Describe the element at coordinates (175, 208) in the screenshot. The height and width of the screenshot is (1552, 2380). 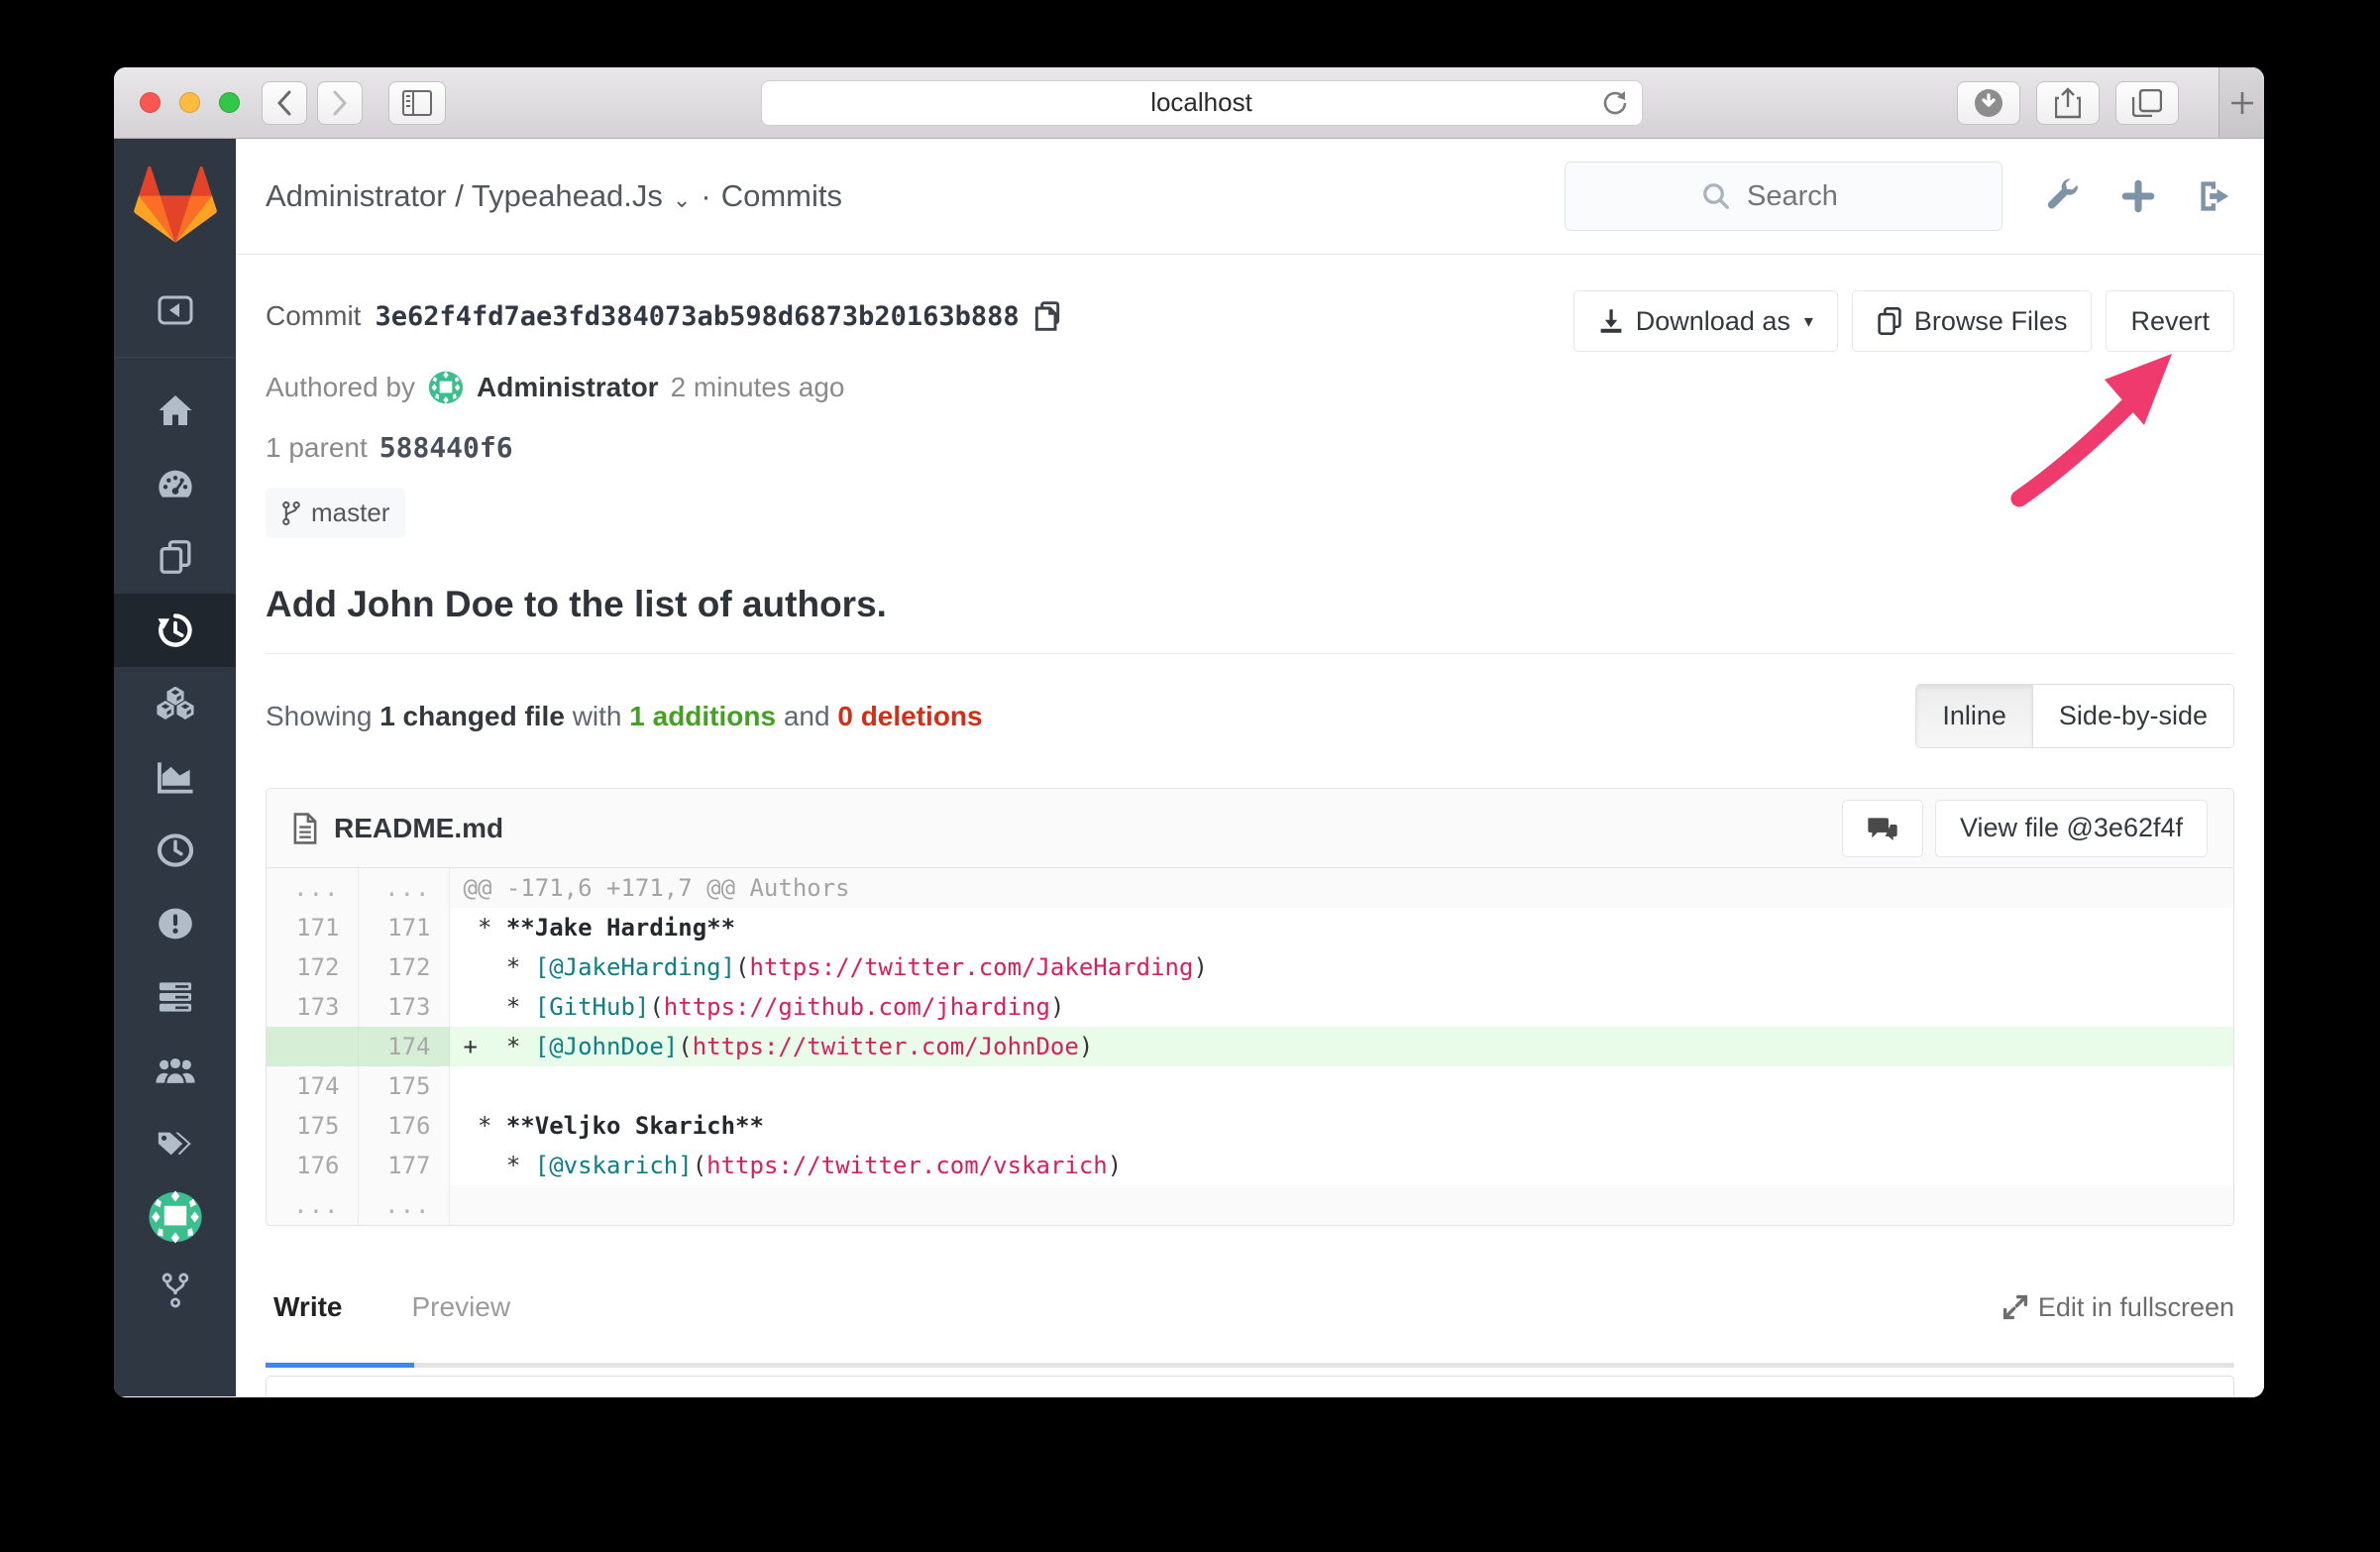
I see `gitlab-logo` at that location.